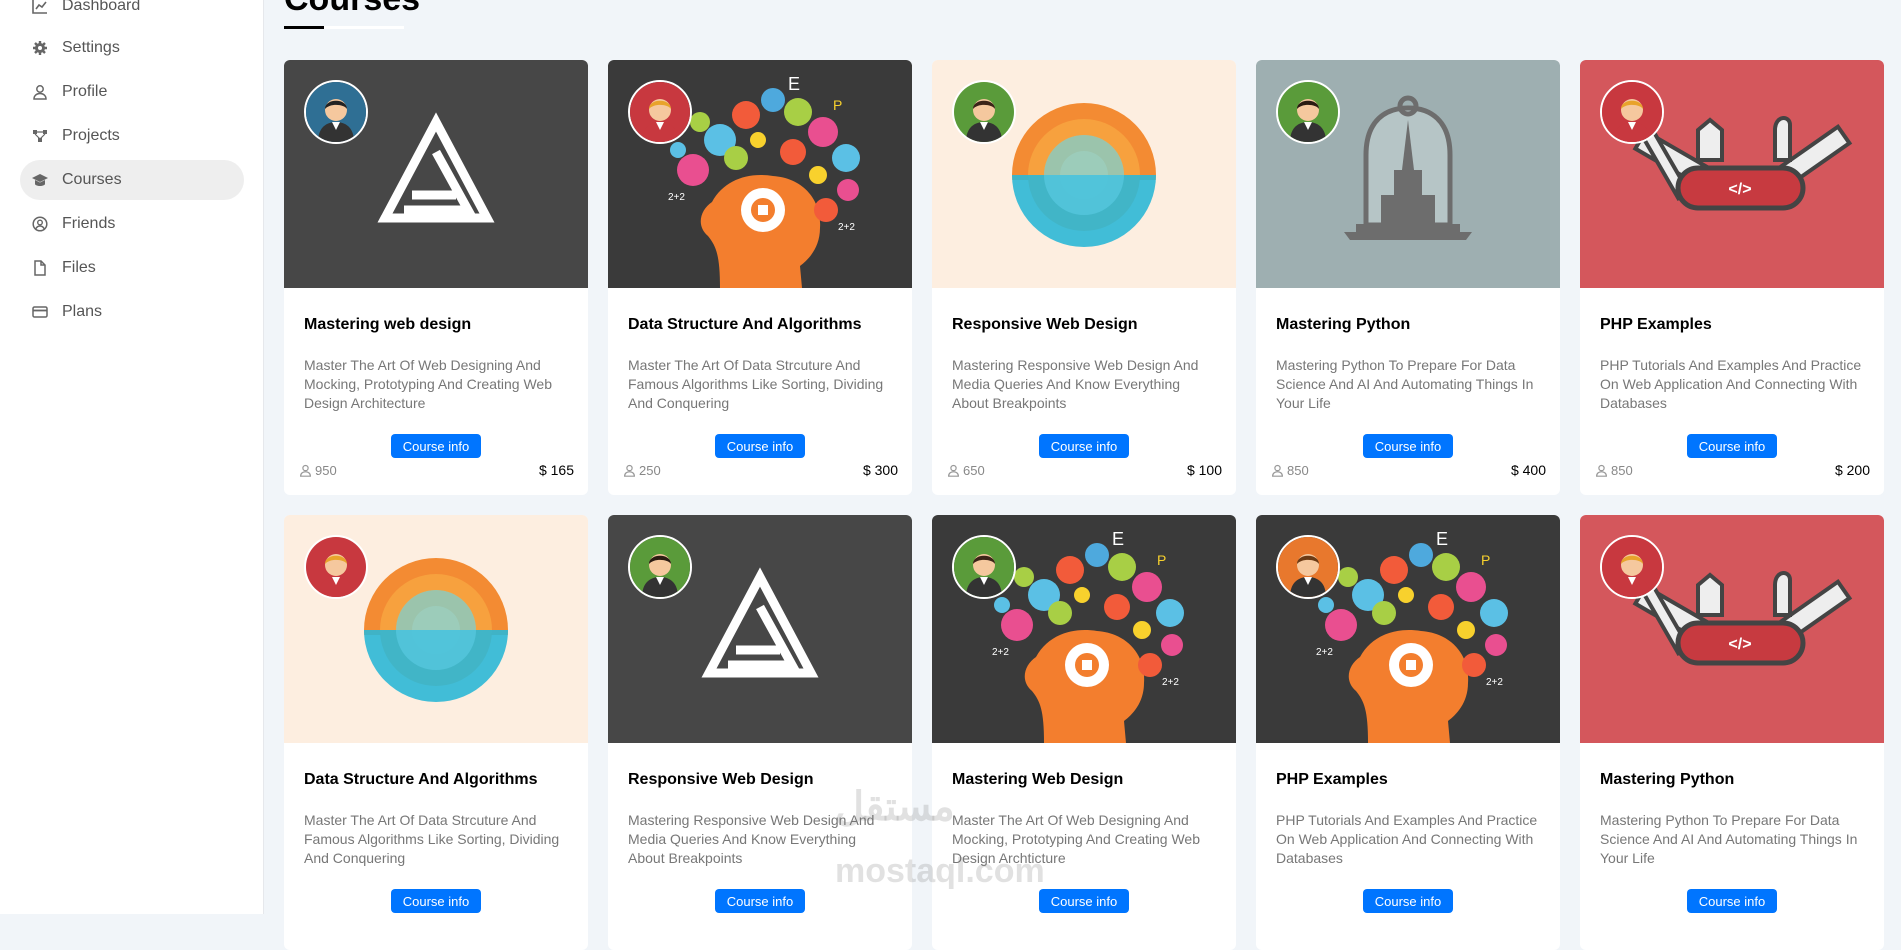  What do you see at coordinates (388, 324) in the screenshot?
I see `course-title: Mastering web design` at bounding box center [388, 324].